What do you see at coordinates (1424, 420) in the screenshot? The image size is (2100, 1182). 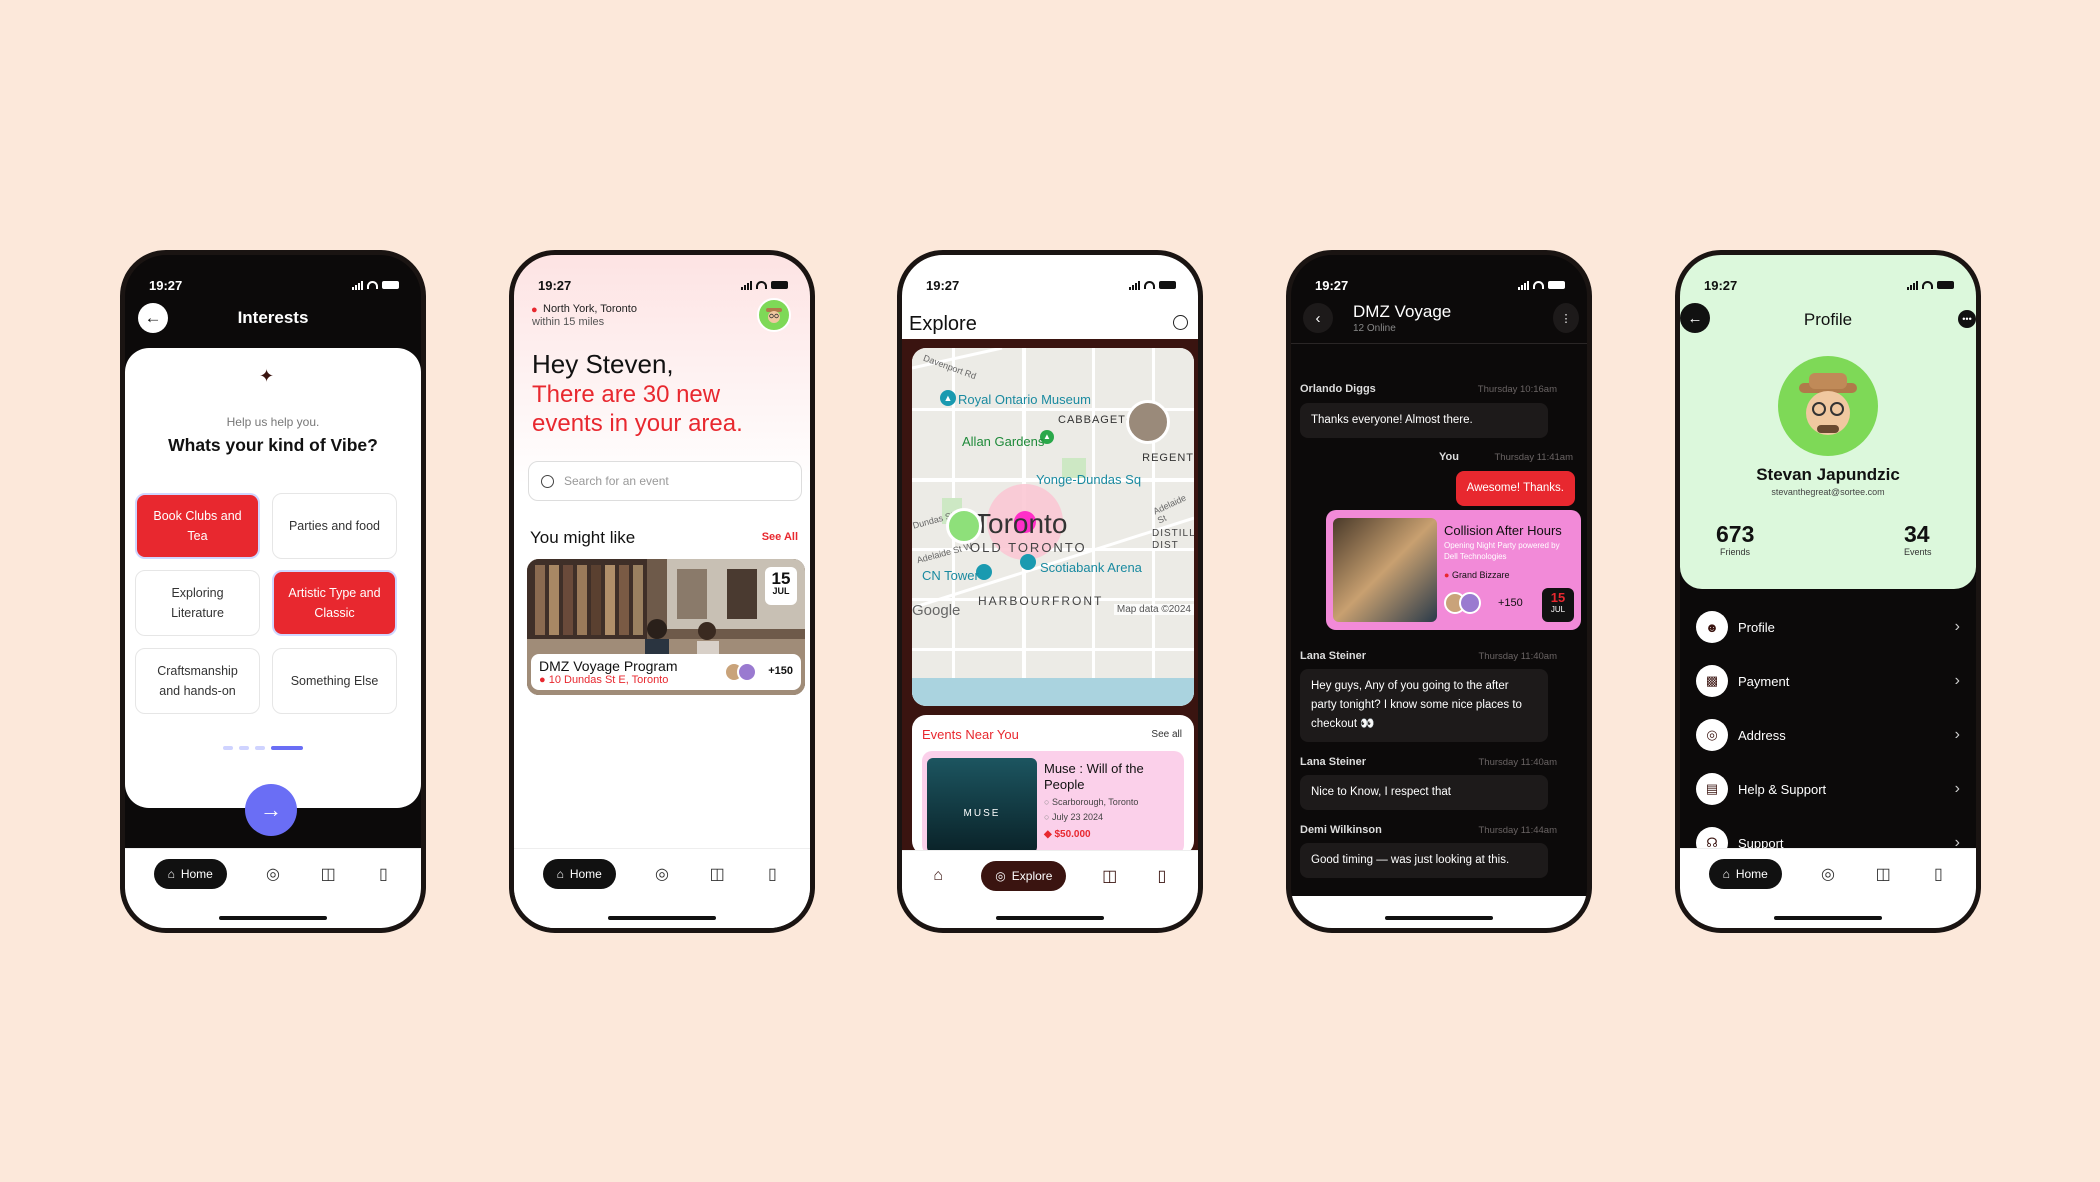 I see `message-bubble: Thanks everyone! Almost there.` at bounding box center [1424, 420].